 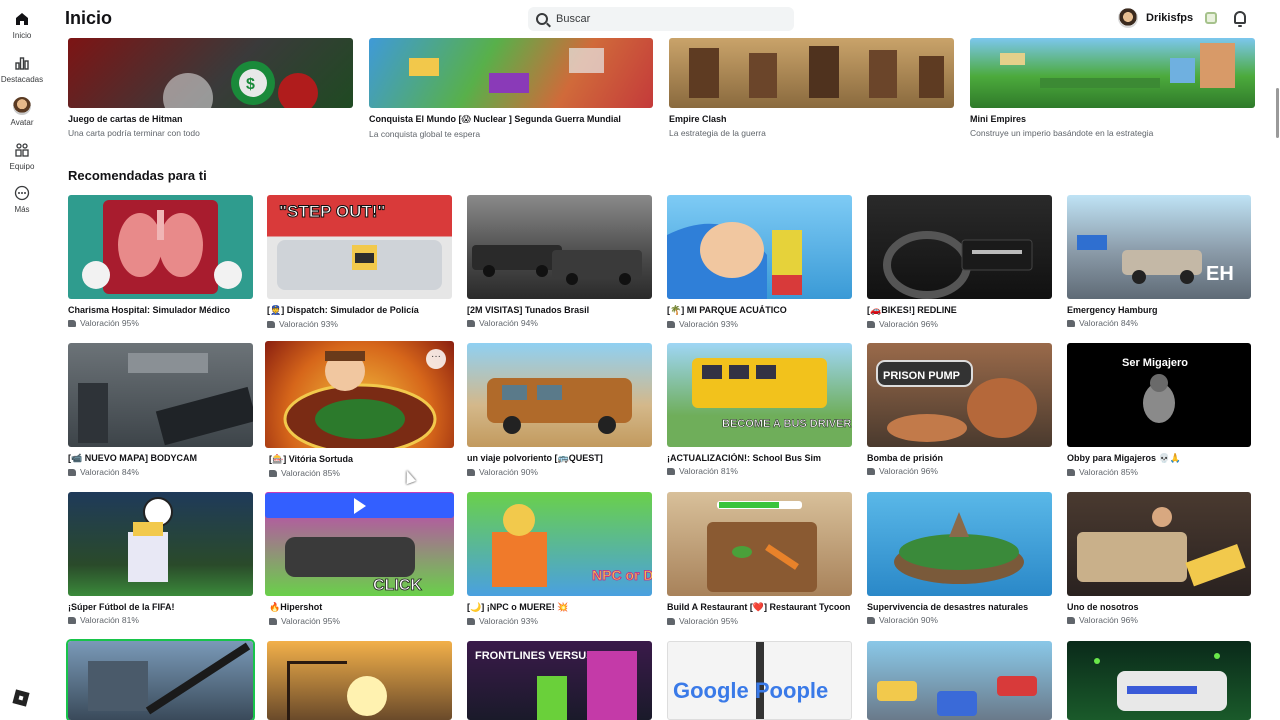 I want to click on thumb-text-click: CLICK, so click(x=397, y=585).